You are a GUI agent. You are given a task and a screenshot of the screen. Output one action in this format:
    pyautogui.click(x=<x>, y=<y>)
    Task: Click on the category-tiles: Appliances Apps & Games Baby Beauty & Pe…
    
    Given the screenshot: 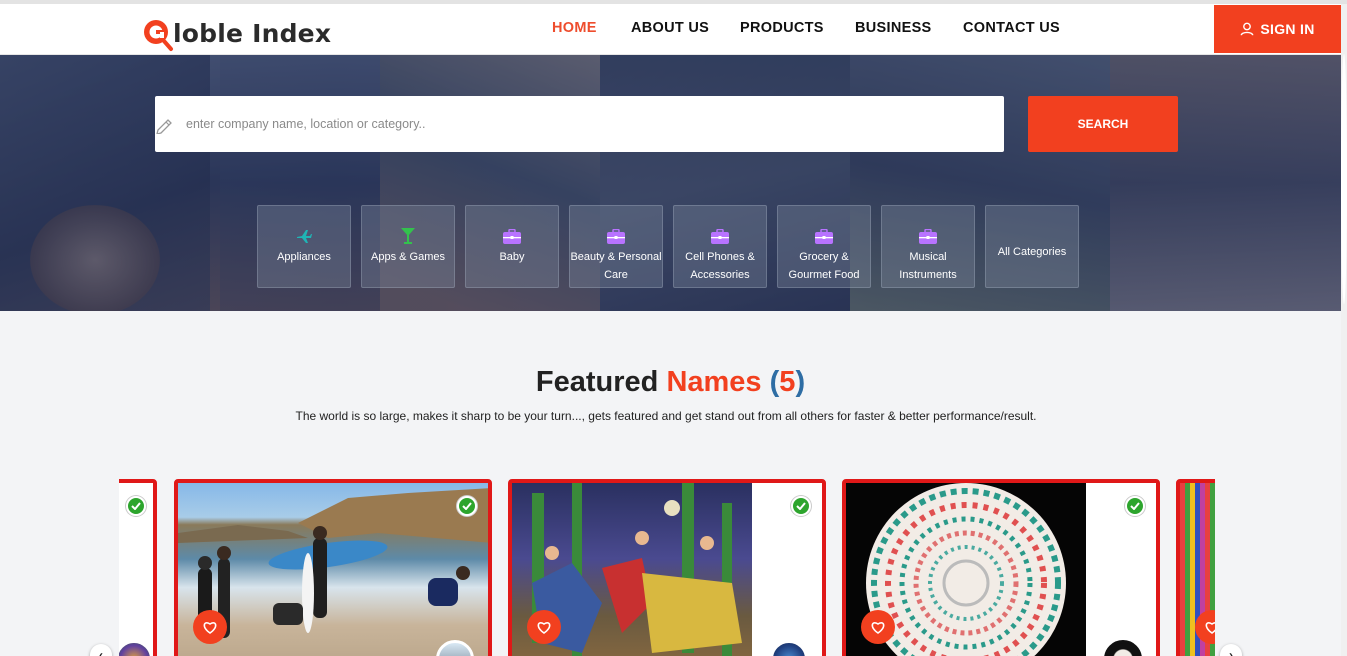 What is the action you would take?
    pyautogui.click(x=673, y=246)
    